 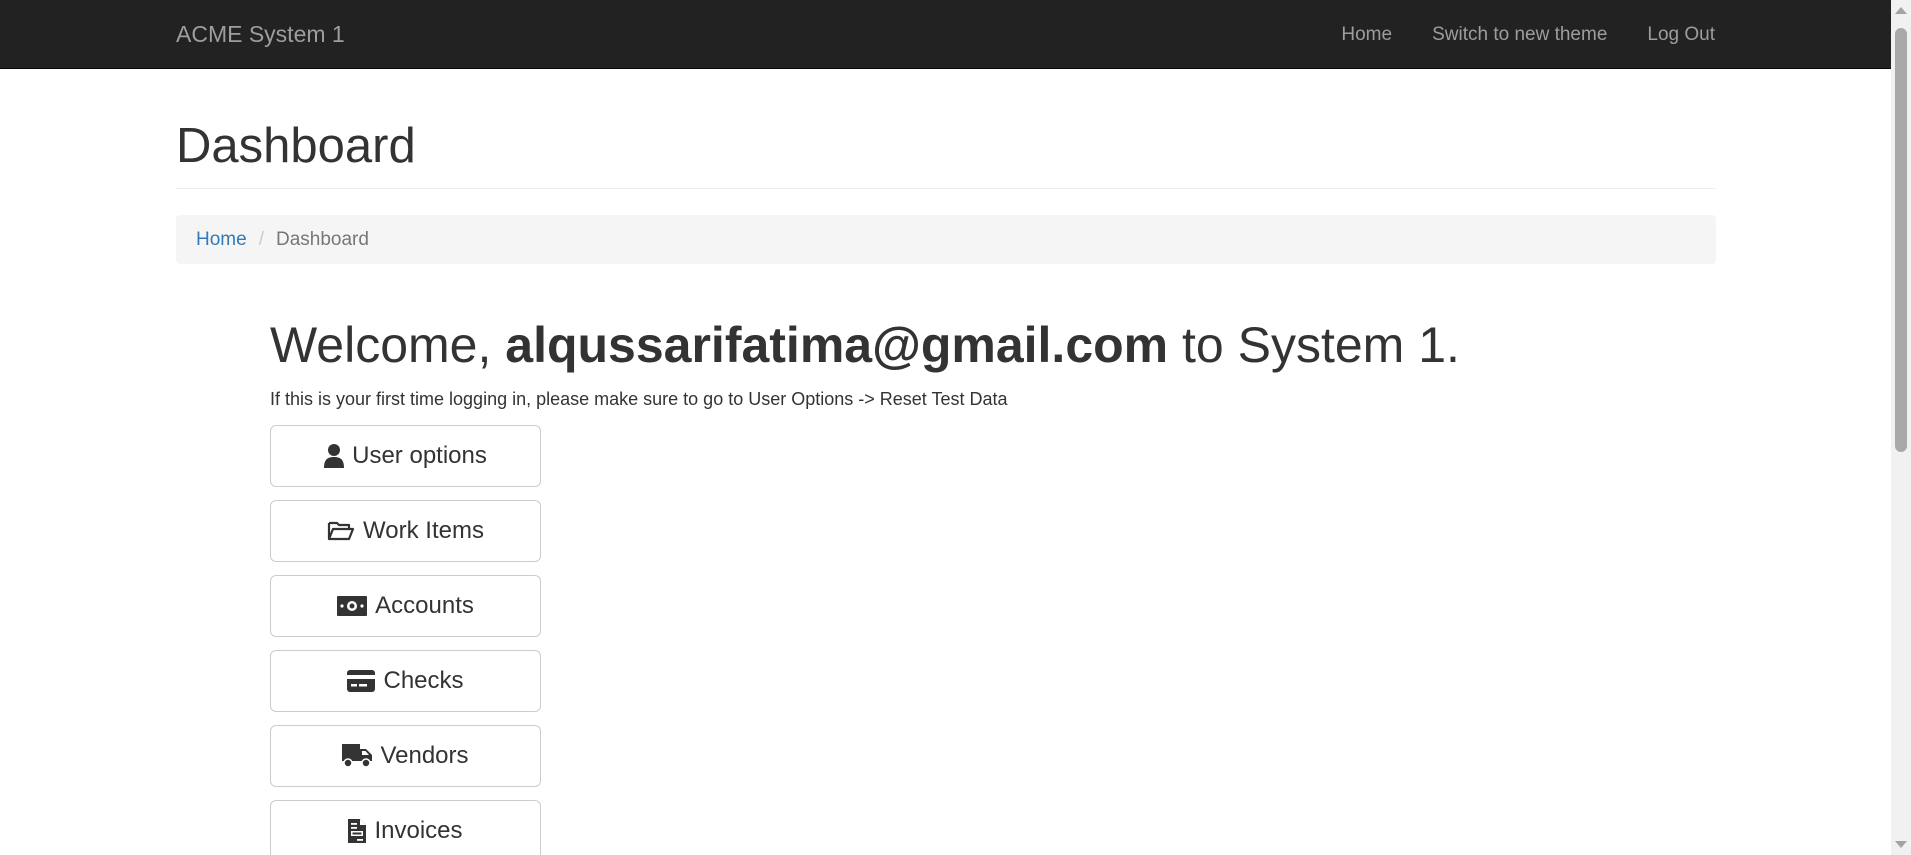 I want to click on folder-open-icon, so click(x=341, y=531).